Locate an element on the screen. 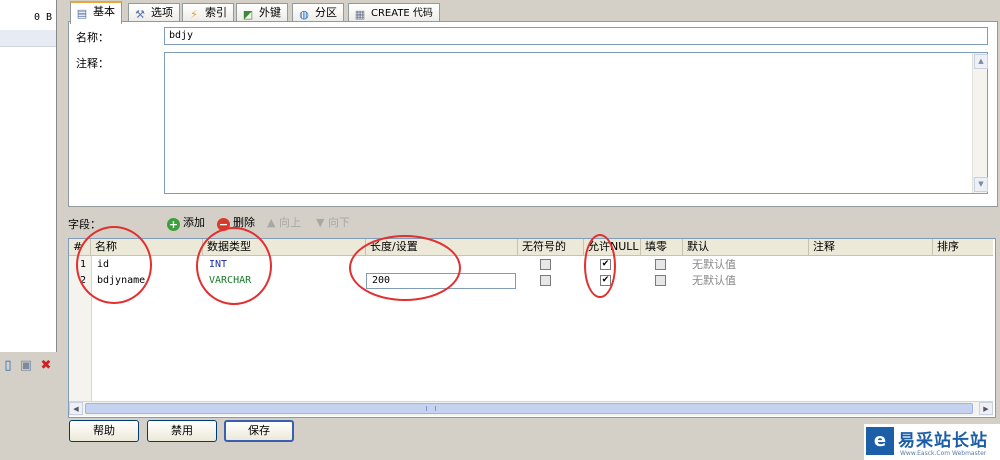 This screenshot has width=1000, height=460. name-label: 名称： is located at coordinates (92, 37).